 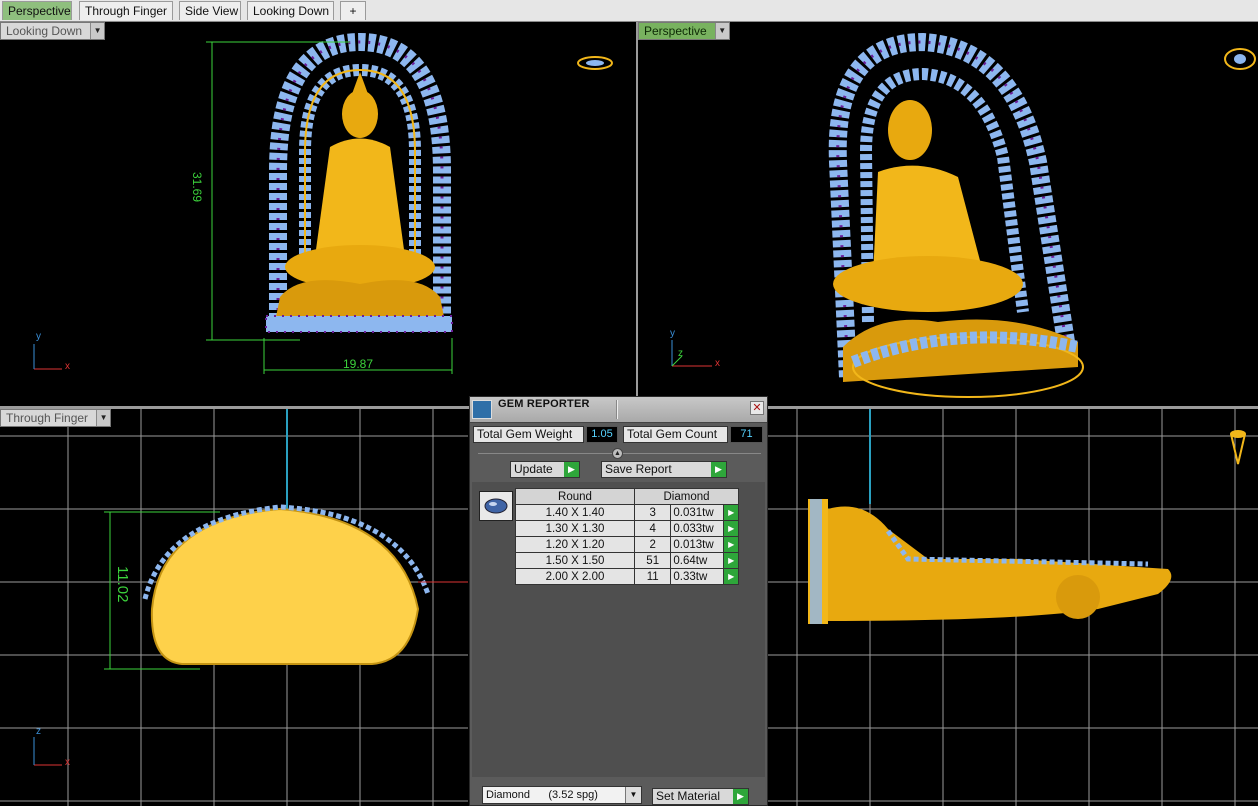 What do you see at coordinates (575, 560) in the screenshot?
I see `gem-size: 1.50 X 1.50` at bounding box center [575, 560].